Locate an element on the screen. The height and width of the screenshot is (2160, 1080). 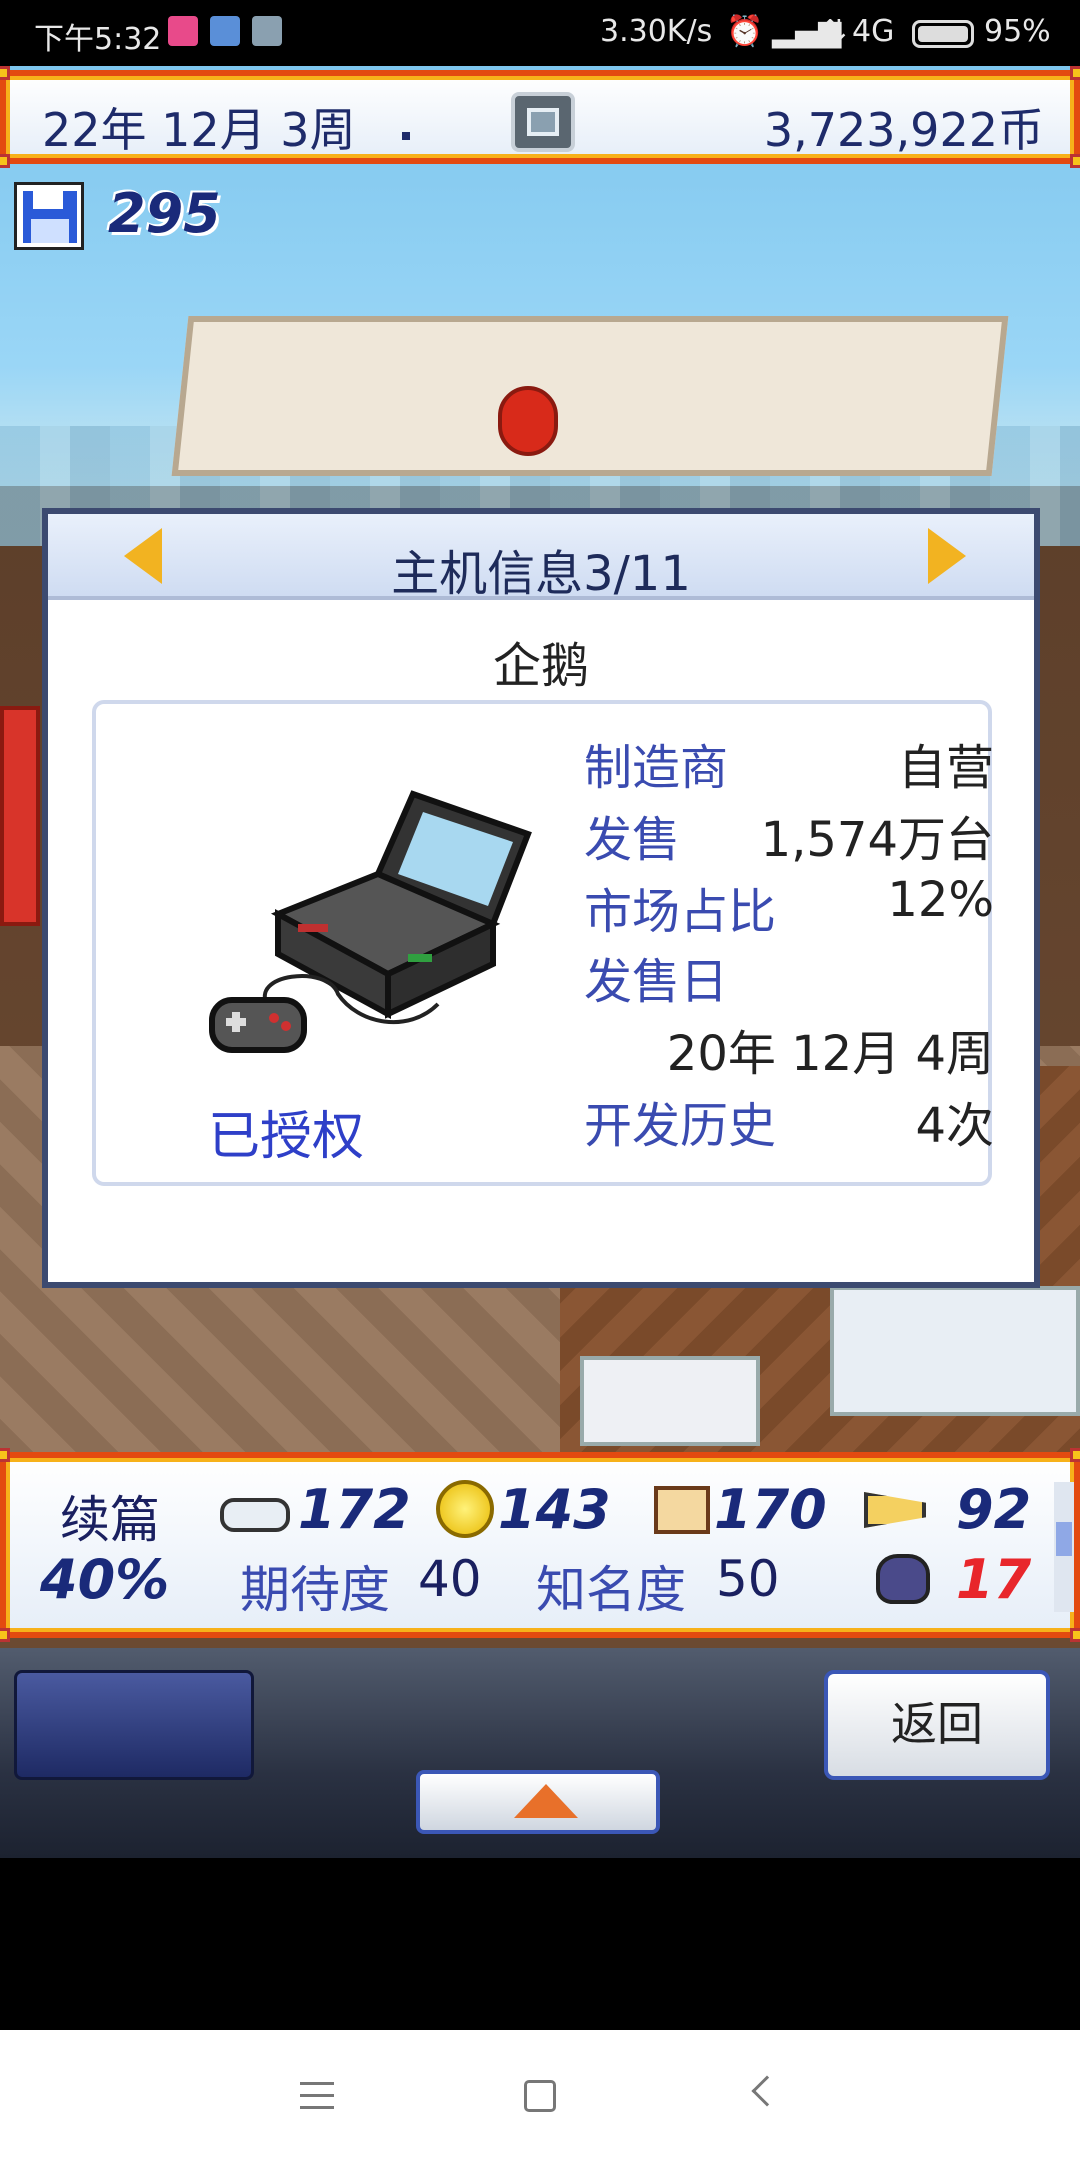
battery-icon is located at coordinates (943, 34).